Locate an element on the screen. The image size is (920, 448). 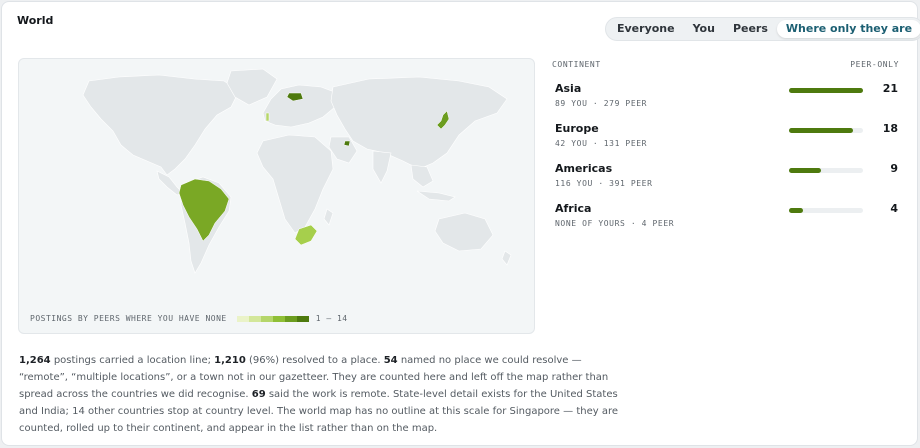
card-title: World is located at coordinates (35, 20).